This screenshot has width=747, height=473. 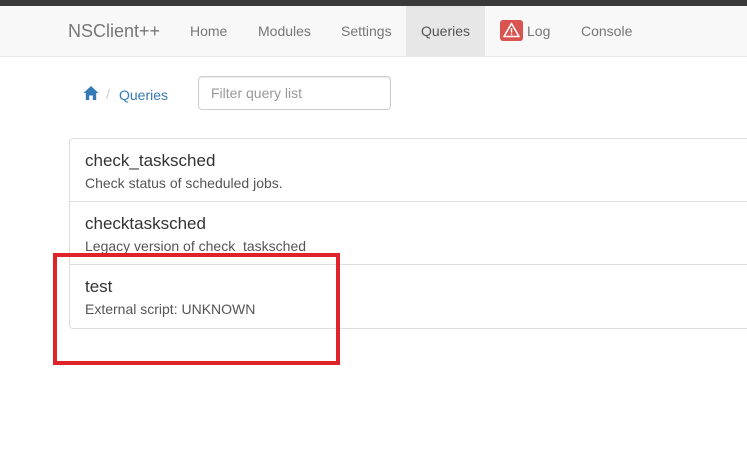 I want to click on nav-home: Home, so click(x=208, y=31).